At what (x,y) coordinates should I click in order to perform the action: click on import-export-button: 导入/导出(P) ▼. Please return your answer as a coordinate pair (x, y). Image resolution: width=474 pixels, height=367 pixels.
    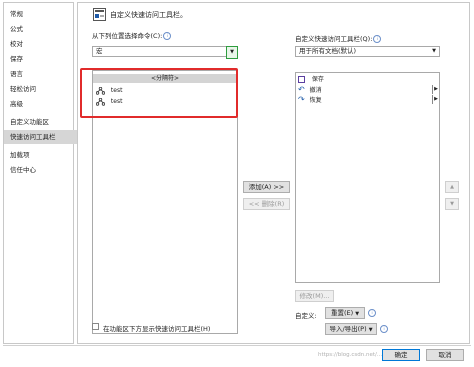
    Looking at the image, I should click on (351, 329).